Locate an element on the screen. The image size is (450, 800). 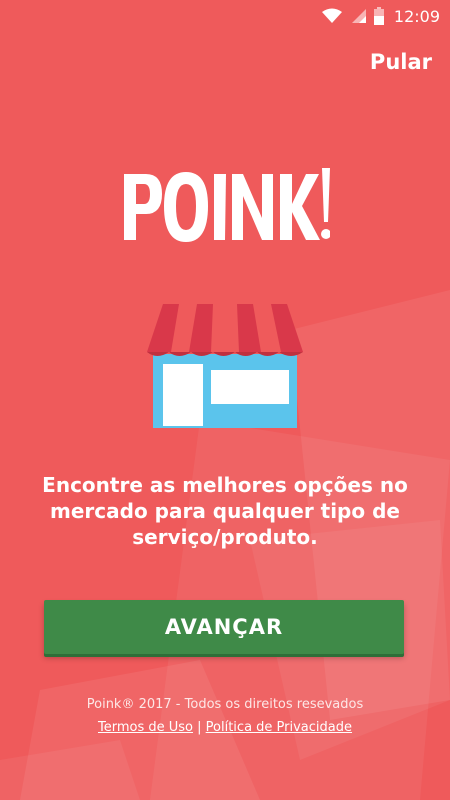
store-icon is located at coordinates (225, 365).